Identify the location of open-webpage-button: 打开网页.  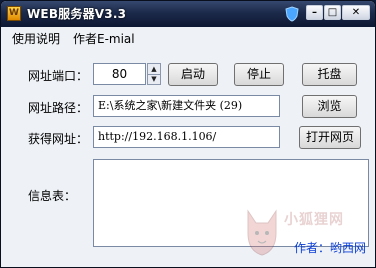
(330, 137).